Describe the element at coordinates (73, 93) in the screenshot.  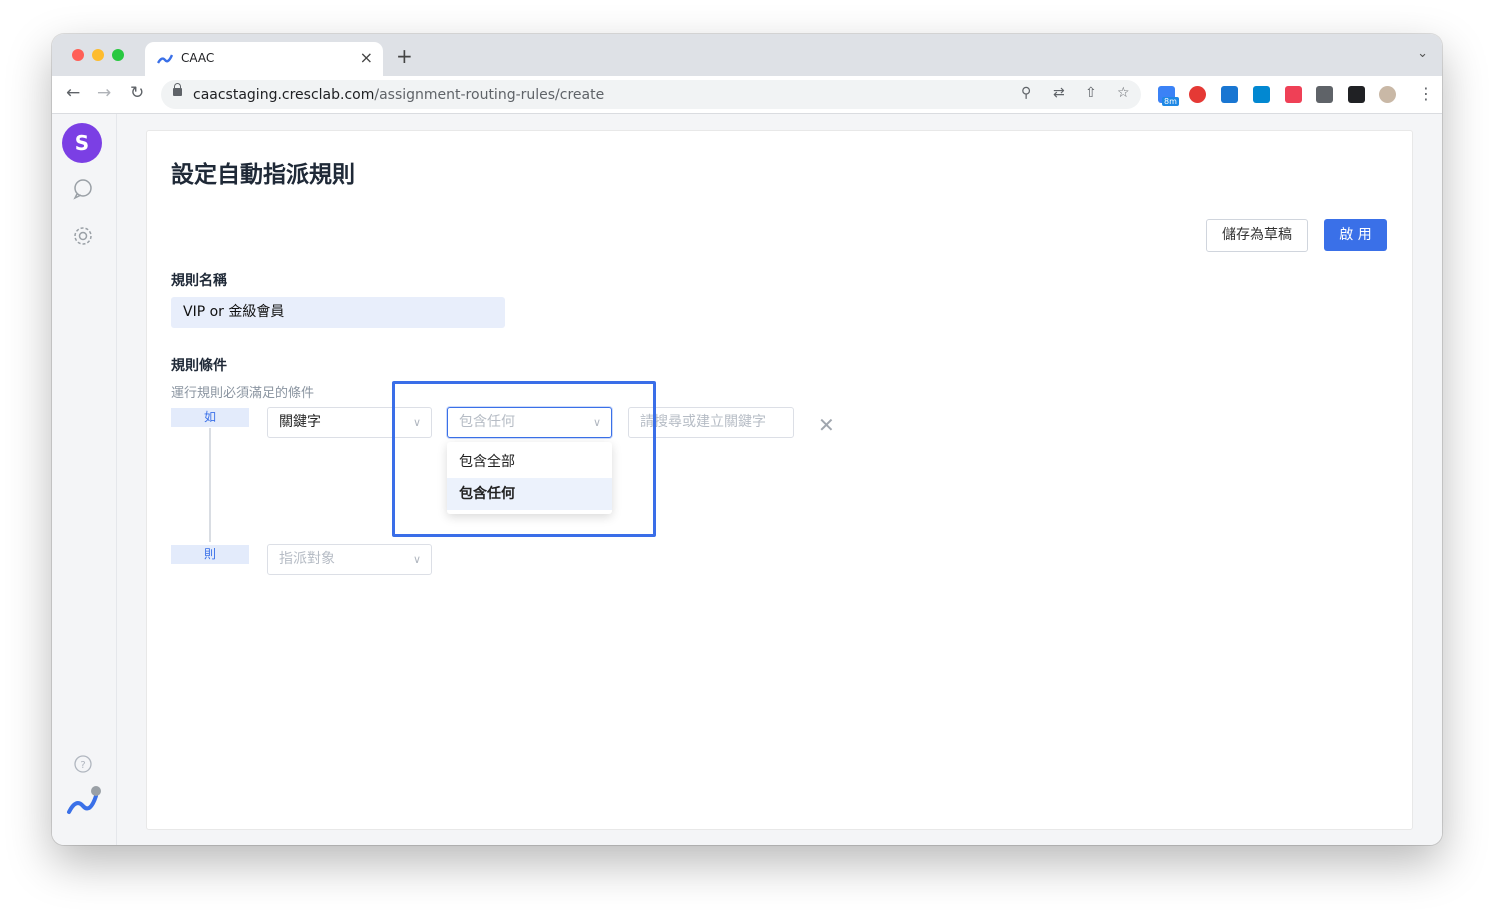
I see `back-arrow-icon: ←` at that location.